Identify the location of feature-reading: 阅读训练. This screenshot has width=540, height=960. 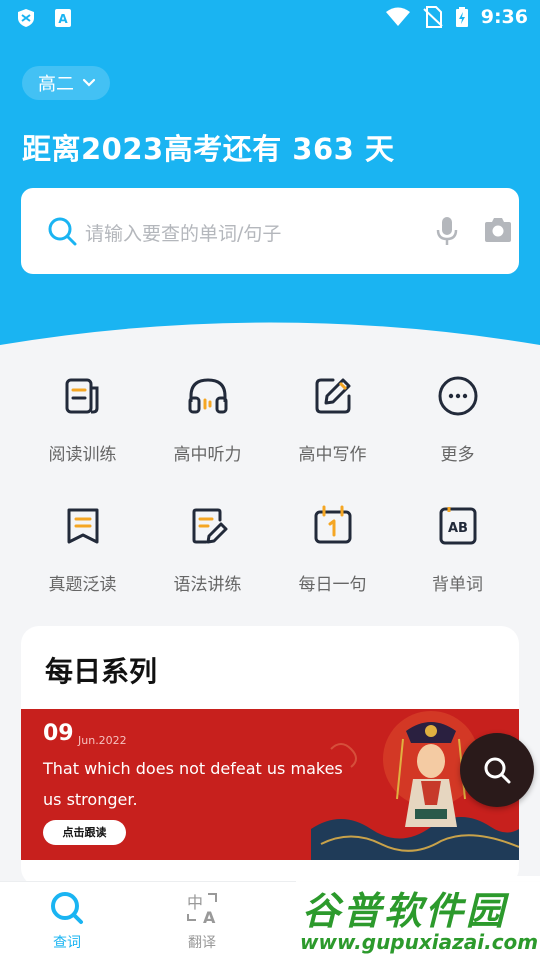
(82, 425).